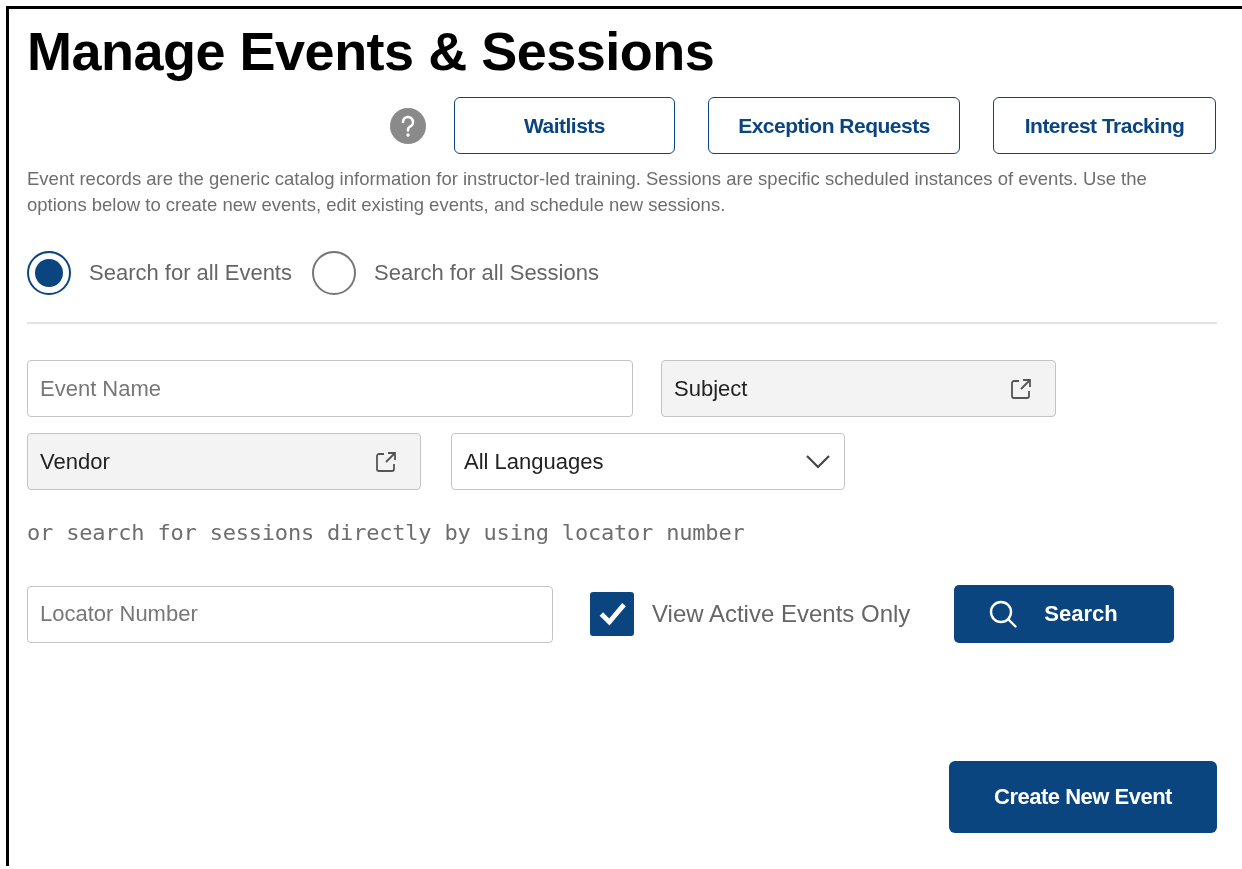 Image resolution: width=1242 pixels, height=869 pixels. I want to click on description-text: Event records are the generic catalog information for instructor-led training. Sessions are specific scheduled instances of events. Use the options below to create new events, edit existing events, and schedule new sessions., so click(587, 192).